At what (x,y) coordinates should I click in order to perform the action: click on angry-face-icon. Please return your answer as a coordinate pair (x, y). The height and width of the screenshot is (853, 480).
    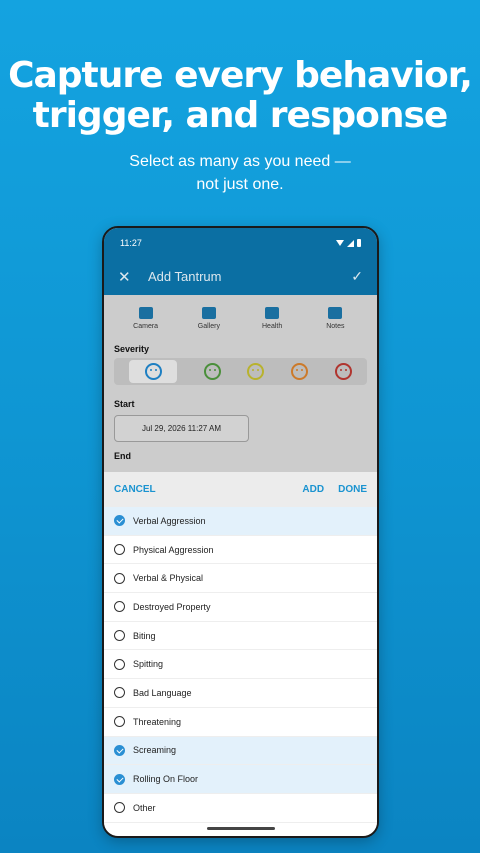
    Looking at the image, I should click on (343, 371).